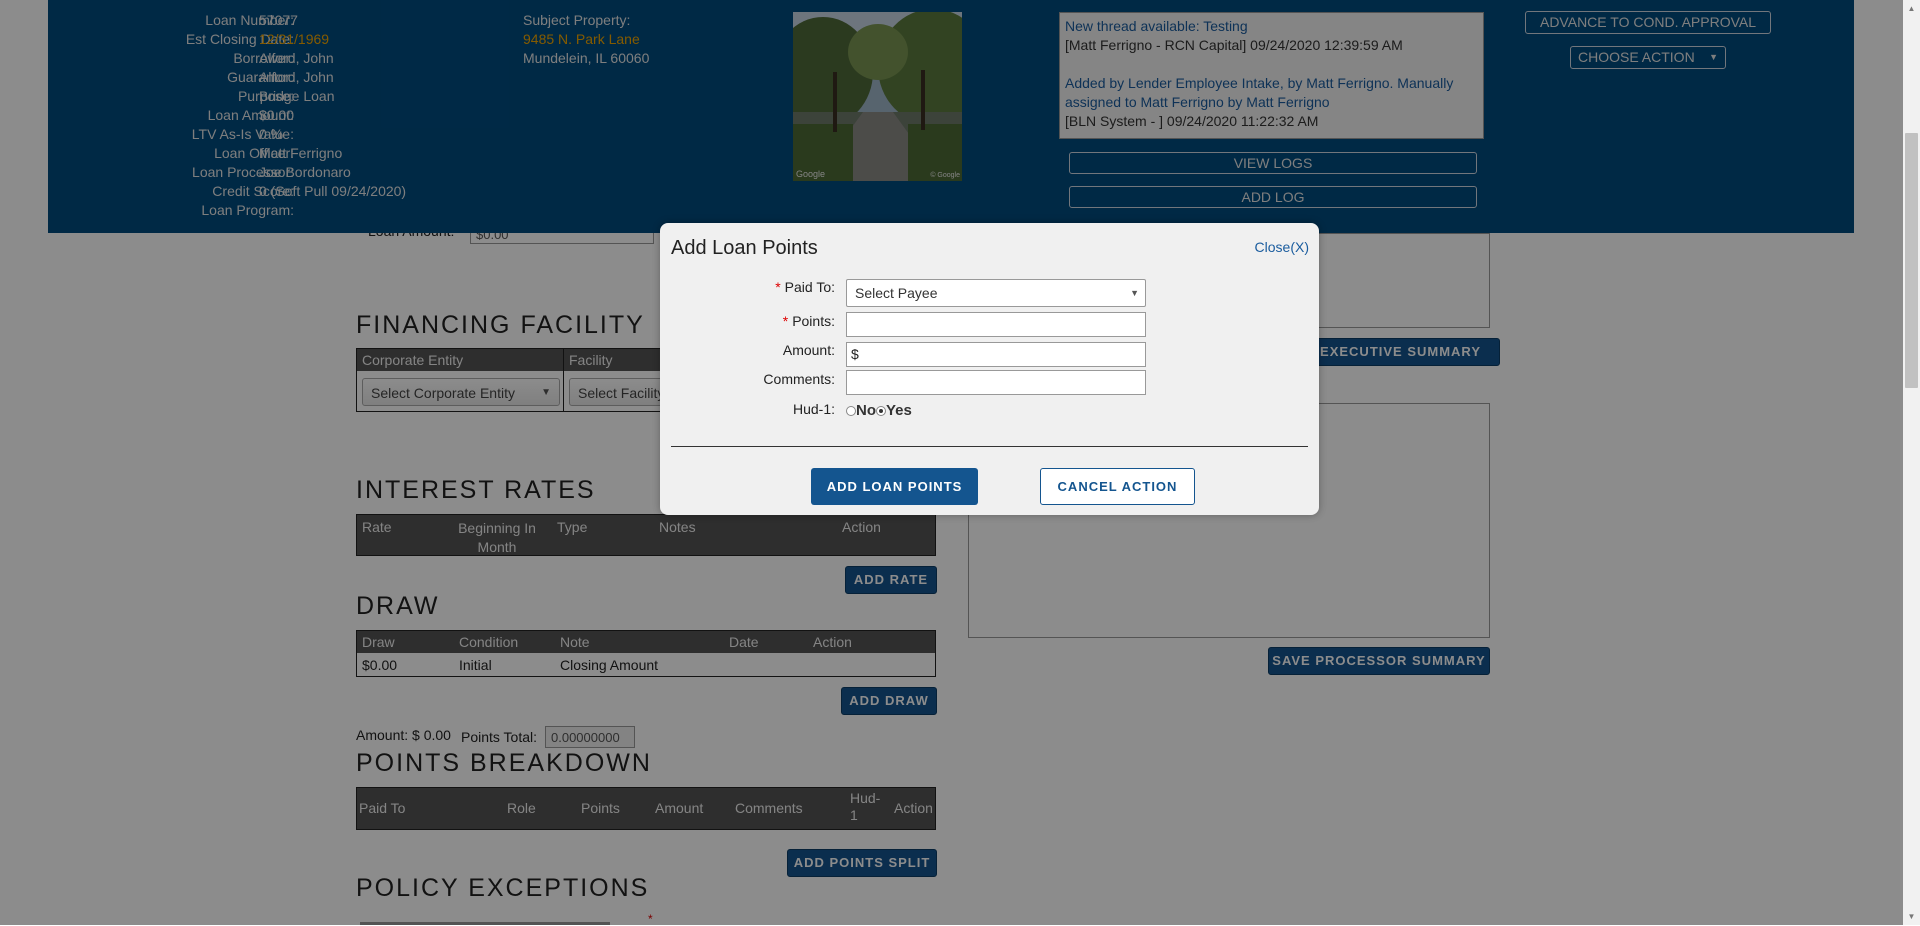 The image size is (1920, 926). Describe the element at coordinates (989, 446) in the screenshot. I see `modal-divider` at that location.